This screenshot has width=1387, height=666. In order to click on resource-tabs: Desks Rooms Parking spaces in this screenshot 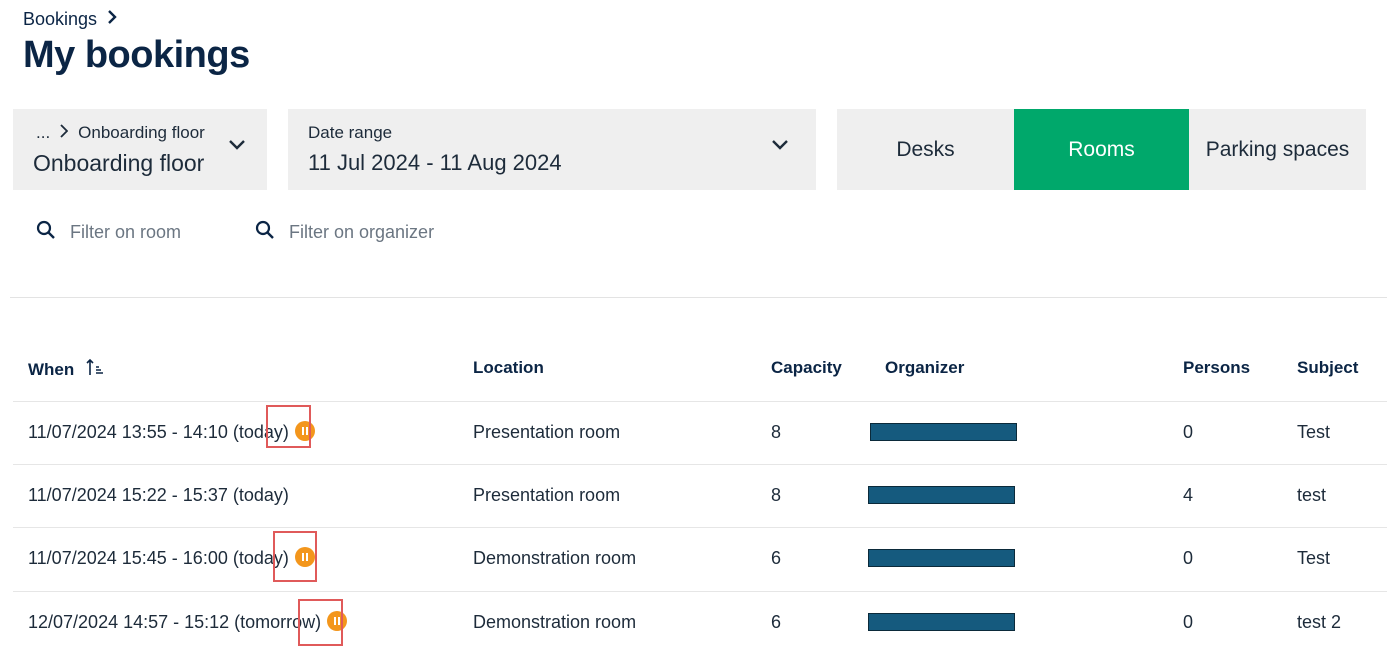, I will do `click(1101, 149)`.